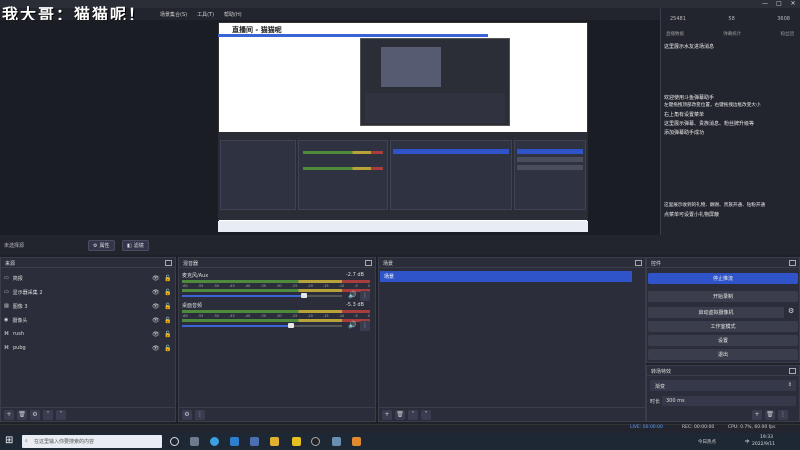  I want to click on menu-scene-collection: 场景集合(S), so click(173, 14).